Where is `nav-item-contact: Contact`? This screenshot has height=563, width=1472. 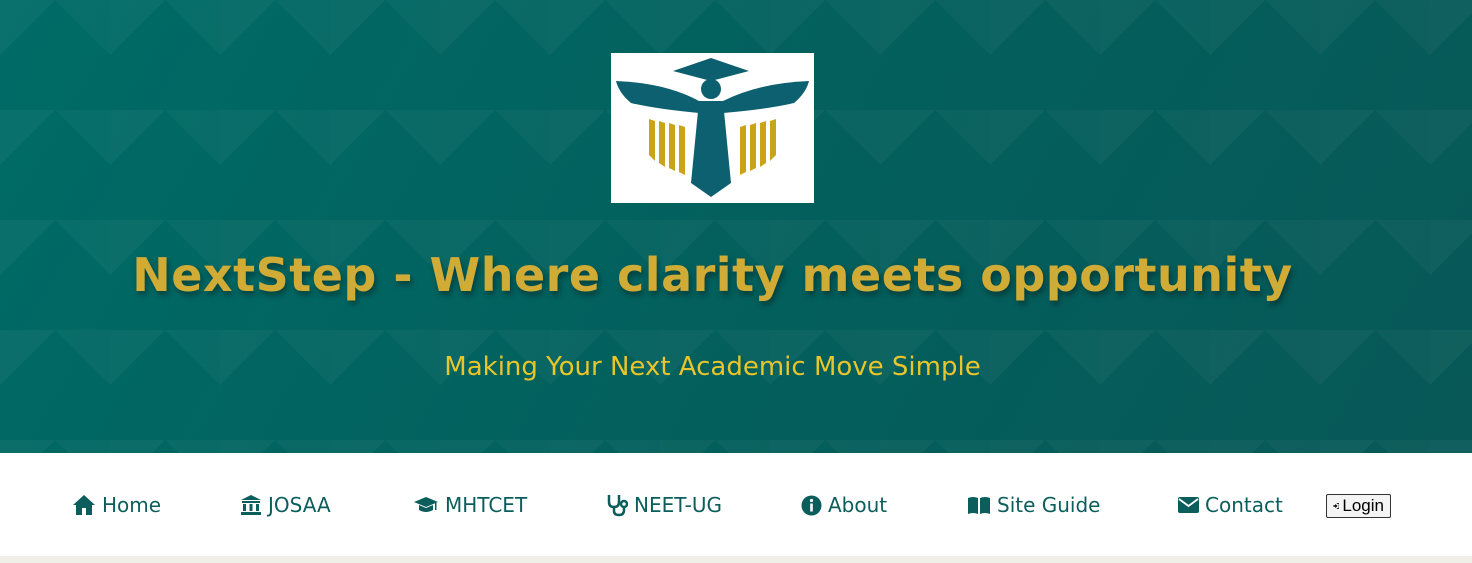 nav-item-contact: Contact is located at coordinates (1230, 505).